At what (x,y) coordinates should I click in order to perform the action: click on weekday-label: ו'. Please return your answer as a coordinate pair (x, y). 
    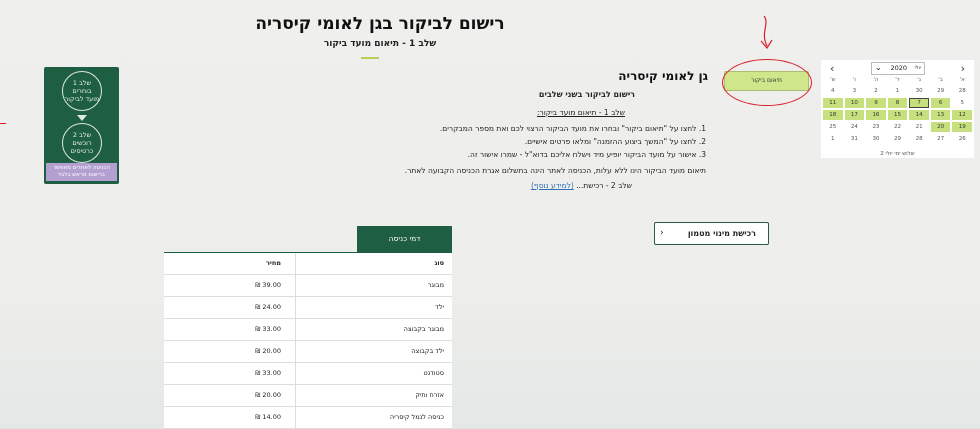
    Looking at the image, I should click on (854, 80).